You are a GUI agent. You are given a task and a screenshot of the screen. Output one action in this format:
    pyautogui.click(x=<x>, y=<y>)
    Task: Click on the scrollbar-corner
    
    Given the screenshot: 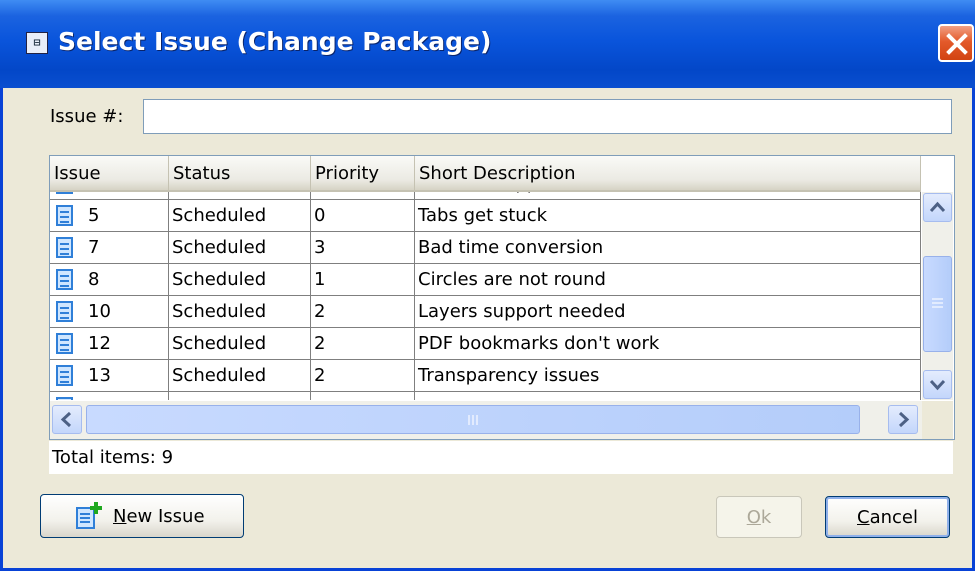 What is the action you would take?
    pyautogui.click(x=937, y=420)
    